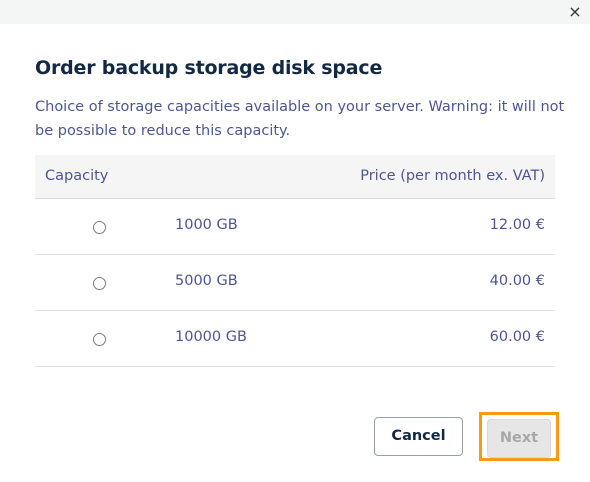 The width and height of the screenshot is (590, 482). I want to click on table-row: 10000 GB 60.00 €, so click(295, 339).